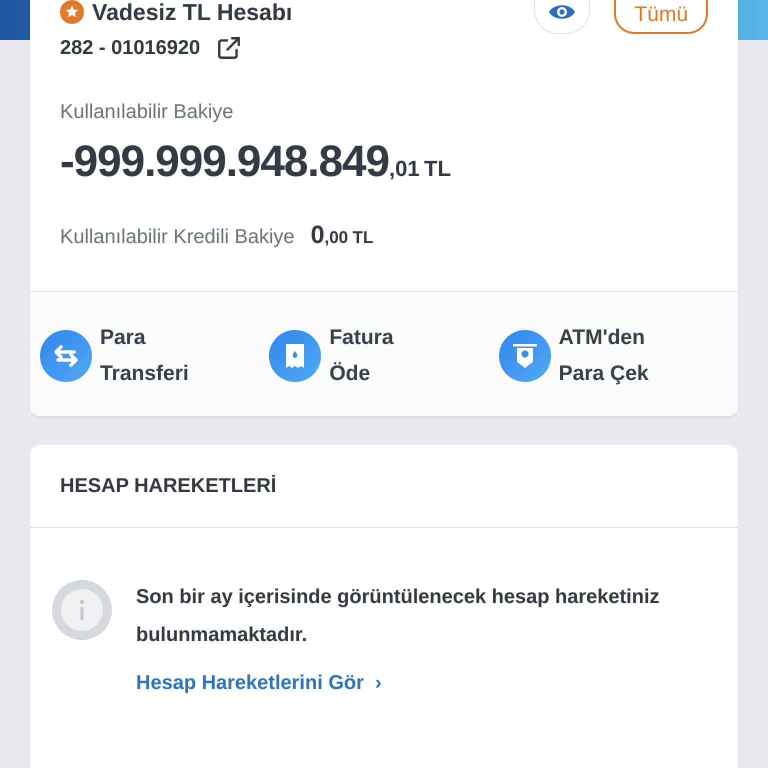 The image size is (768, 768). I want to click on account-number: 282 - 01016920, so click(130, 48).